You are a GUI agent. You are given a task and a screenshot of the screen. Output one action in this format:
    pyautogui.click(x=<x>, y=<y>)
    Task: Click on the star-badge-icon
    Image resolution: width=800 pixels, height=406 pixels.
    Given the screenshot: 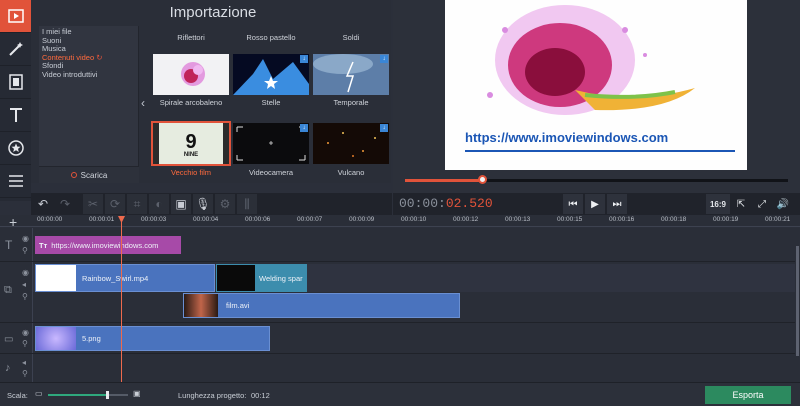 What is the action you would take?
    pyautogui.click(x=15, y=148)
    